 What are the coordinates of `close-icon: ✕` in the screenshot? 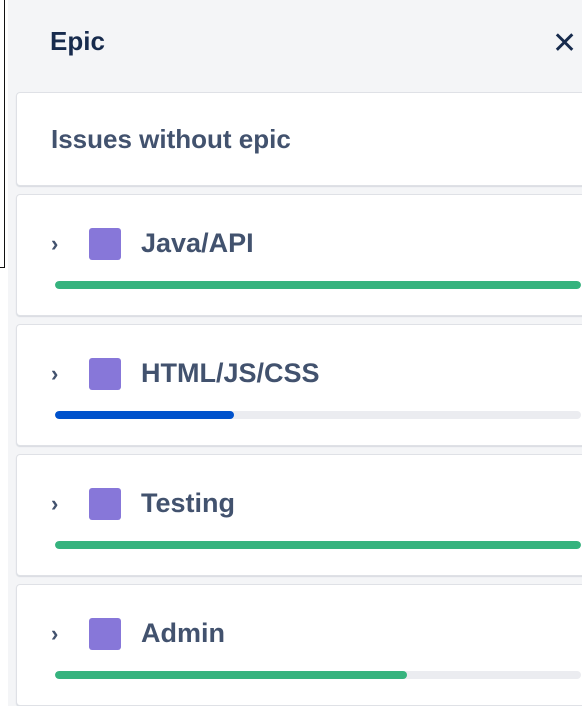 It's located at (567, 44).